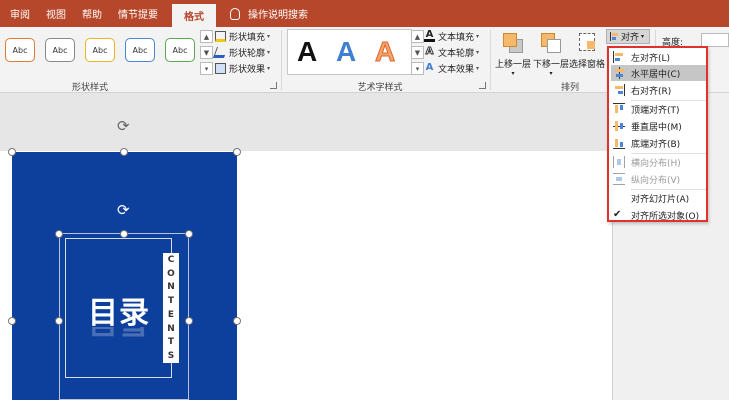 This screenshot has width=729, height=400. Describe the element at coordinates (384, 52) in the screenshot. I see `wordart-style-3: A` at that location.